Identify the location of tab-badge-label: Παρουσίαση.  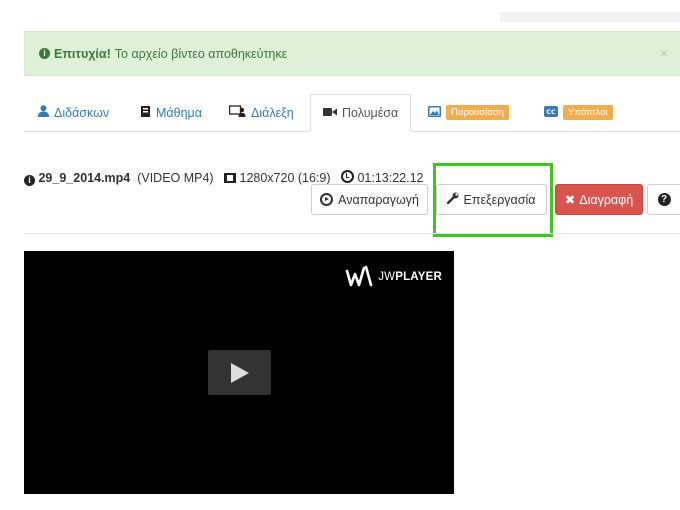
(477, 112).